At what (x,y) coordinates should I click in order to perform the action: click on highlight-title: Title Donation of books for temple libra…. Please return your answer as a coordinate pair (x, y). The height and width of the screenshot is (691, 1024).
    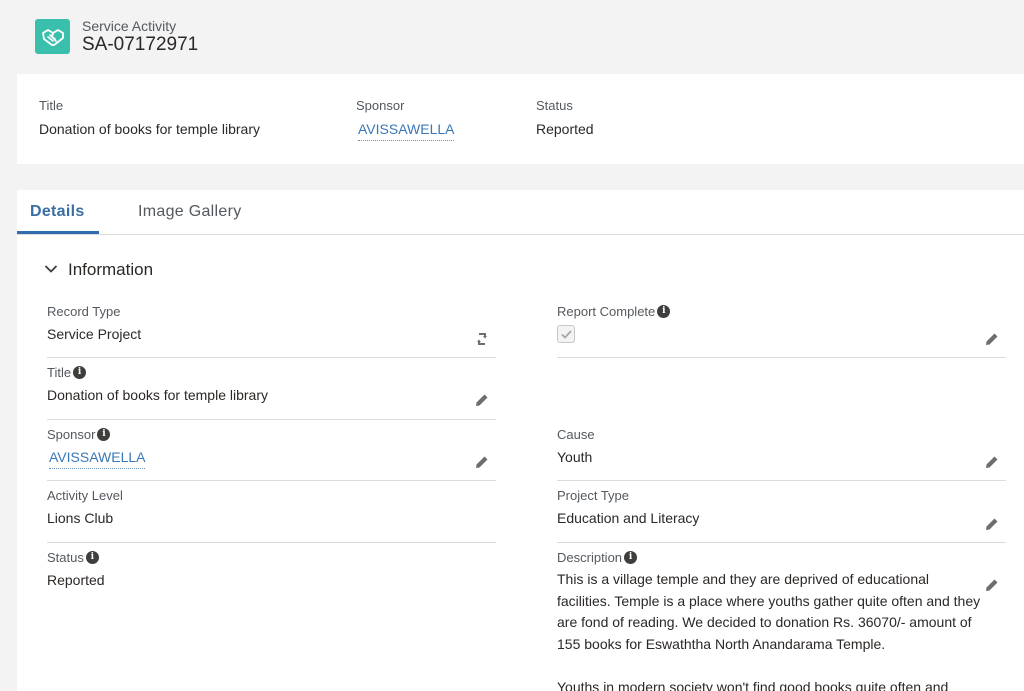
    Looking at the image, I should click on (149, 117).